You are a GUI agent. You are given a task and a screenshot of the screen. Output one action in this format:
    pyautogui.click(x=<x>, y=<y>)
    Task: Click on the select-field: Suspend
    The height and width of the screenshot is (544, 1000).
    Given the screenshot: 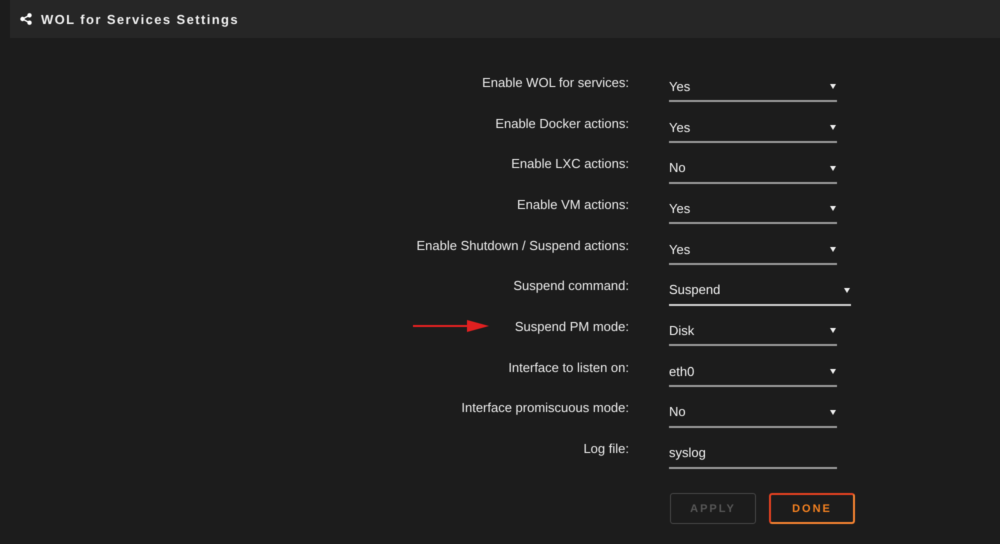 What is the action you would take?
    pyautogui.click(x=760, y=291)
    